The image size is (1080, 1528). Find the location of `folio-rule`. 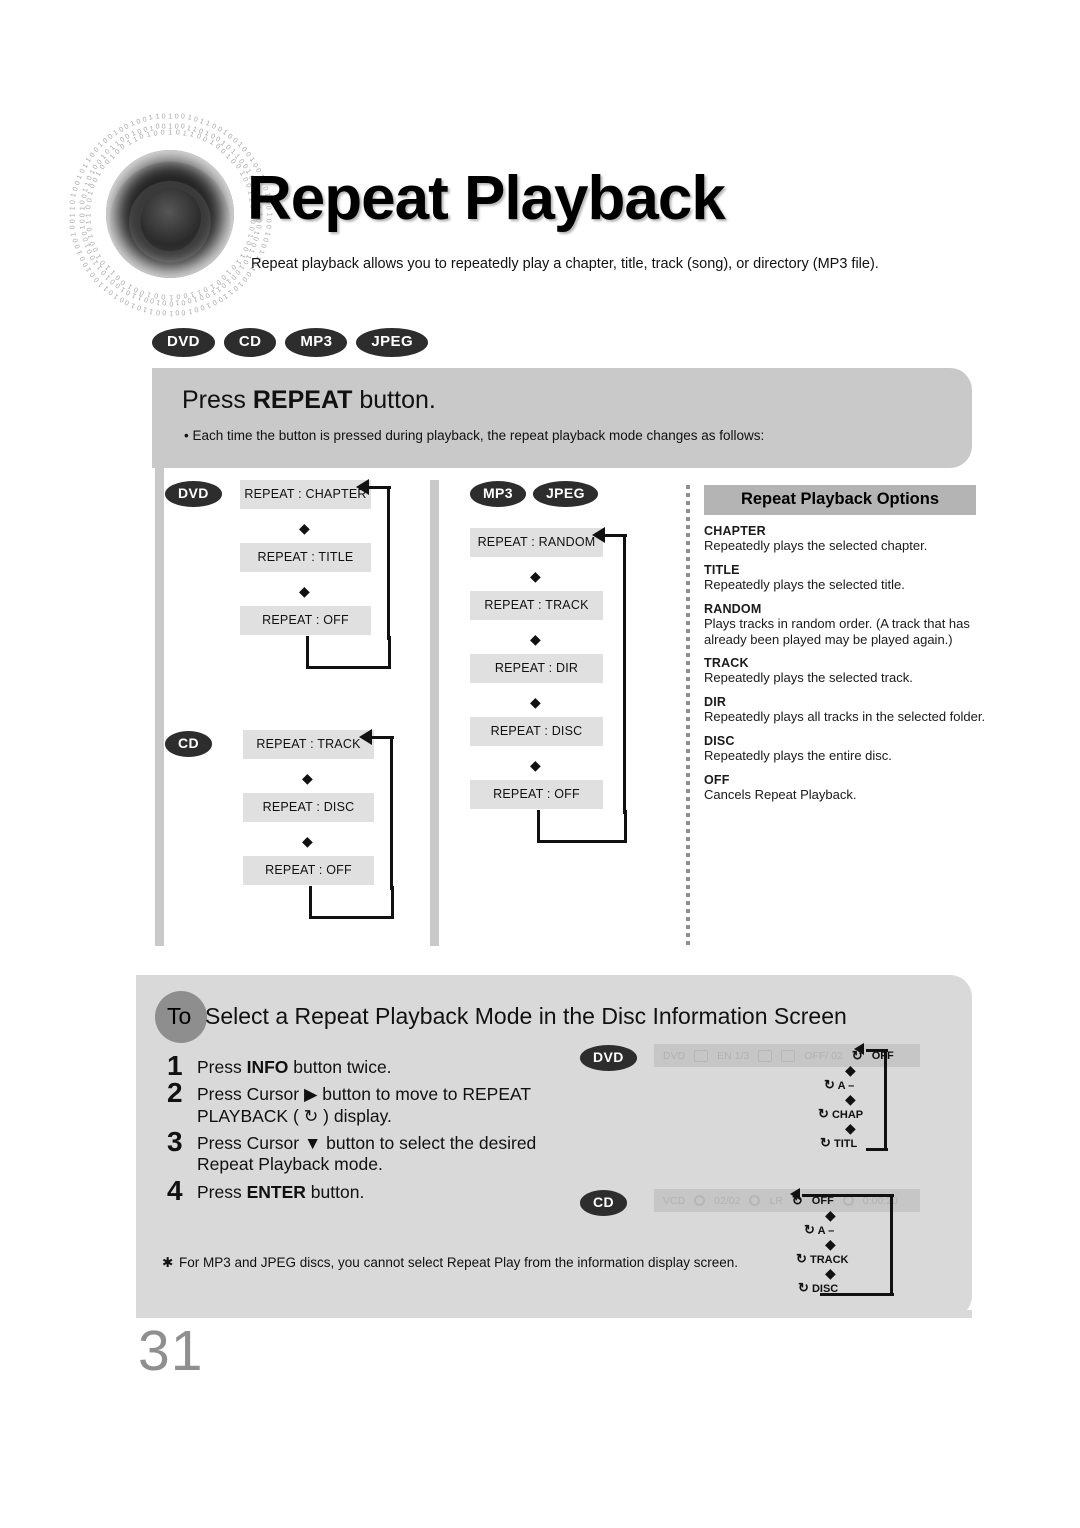

folio-rule is located at coordinates (554, 1314).